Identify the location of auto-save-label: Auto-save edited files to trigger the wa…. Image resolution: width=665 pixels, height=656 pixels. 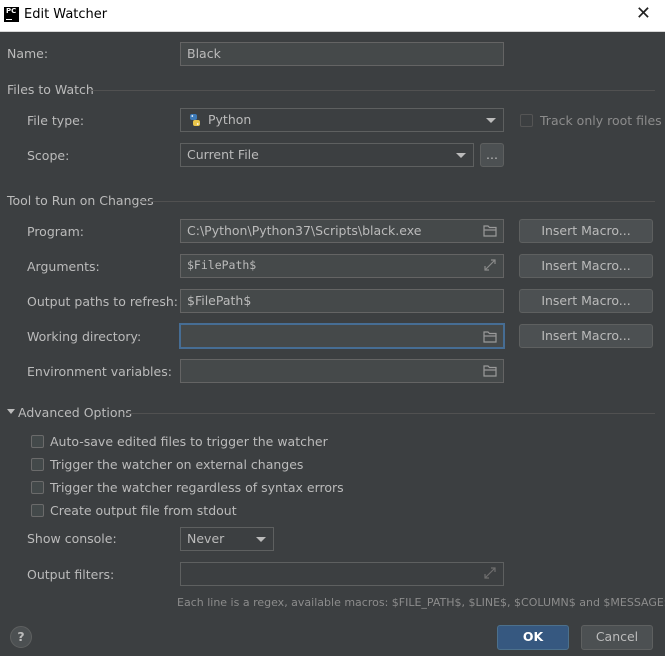
(189, 441).